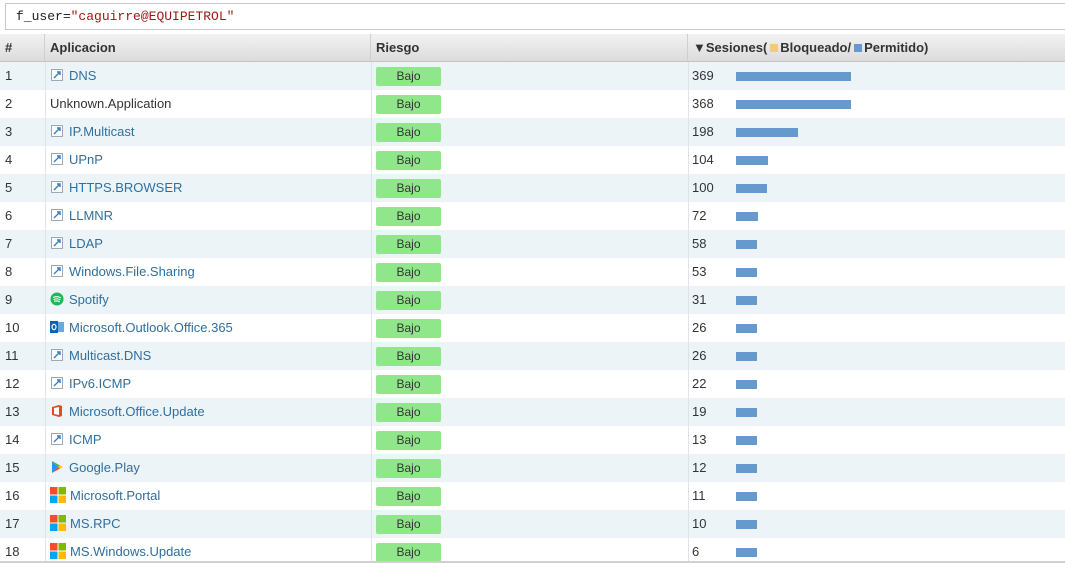 The image size is (1065, 563). What do you see at coordinates (89, 299) in the screenshot?
I see `application-name: Spotify` at bounding box center [89, 299].